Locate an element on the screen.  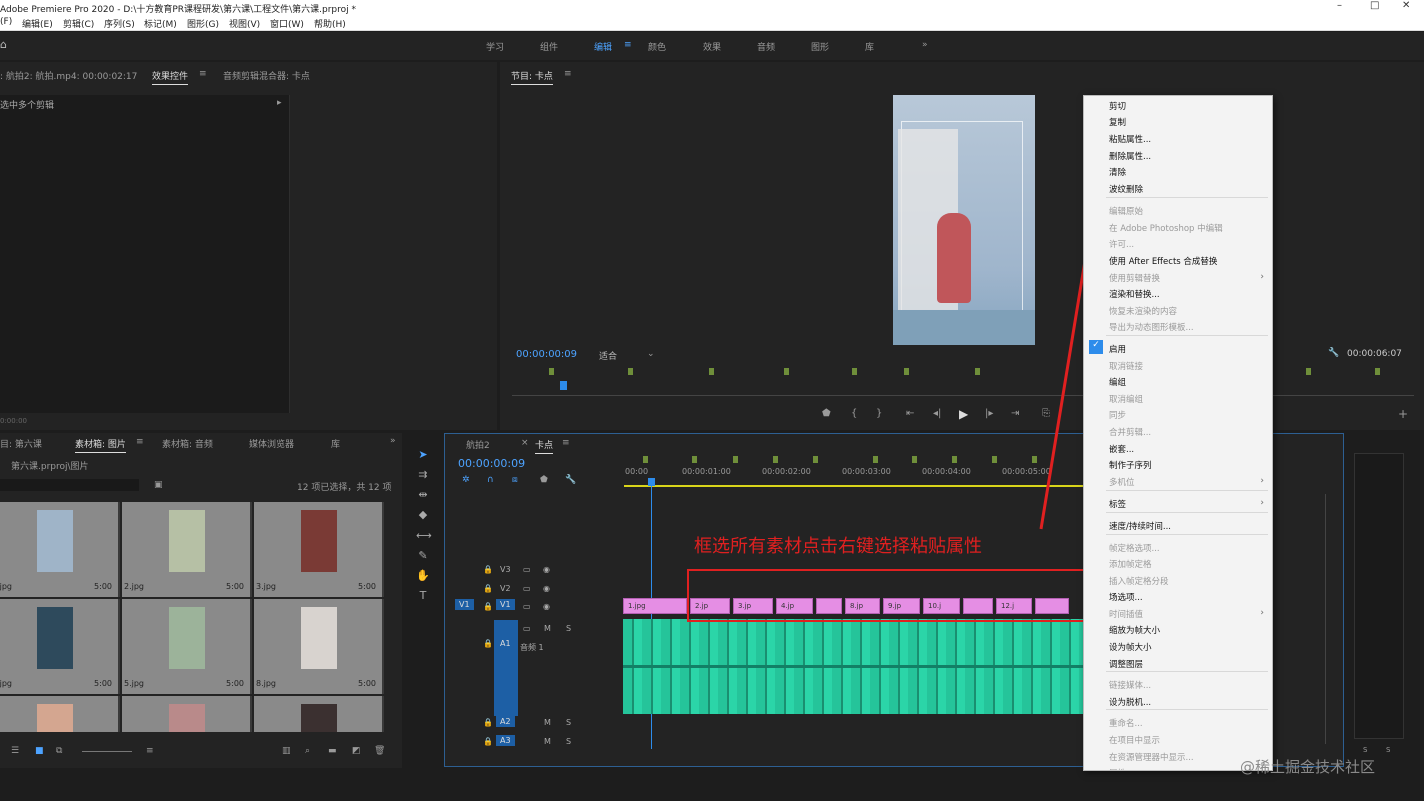
media-item: 1.jpg5:00 is located at coordinates (60, 549).